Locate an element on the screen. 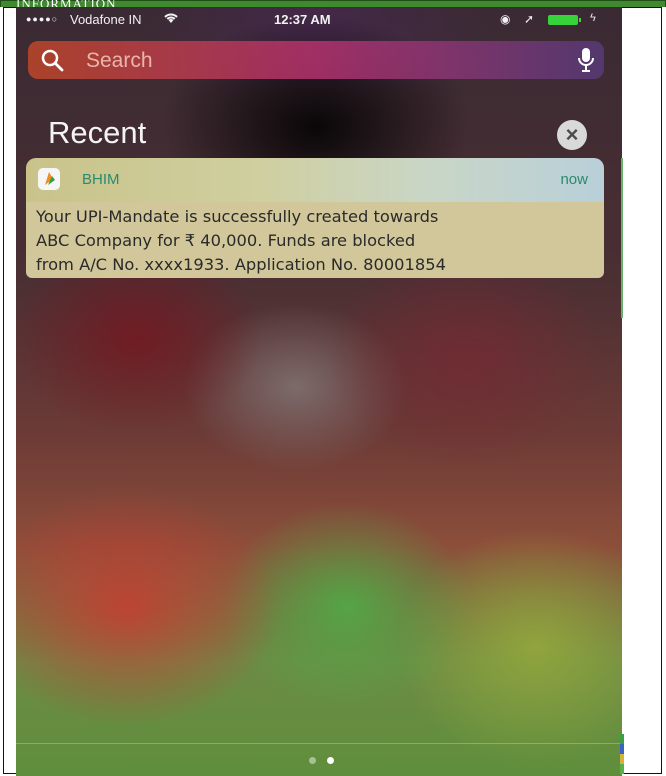 Image resolution: width=666 pixels, height=776 pixels. status-time: 12:37 AM is located at coordinates (302, 19).